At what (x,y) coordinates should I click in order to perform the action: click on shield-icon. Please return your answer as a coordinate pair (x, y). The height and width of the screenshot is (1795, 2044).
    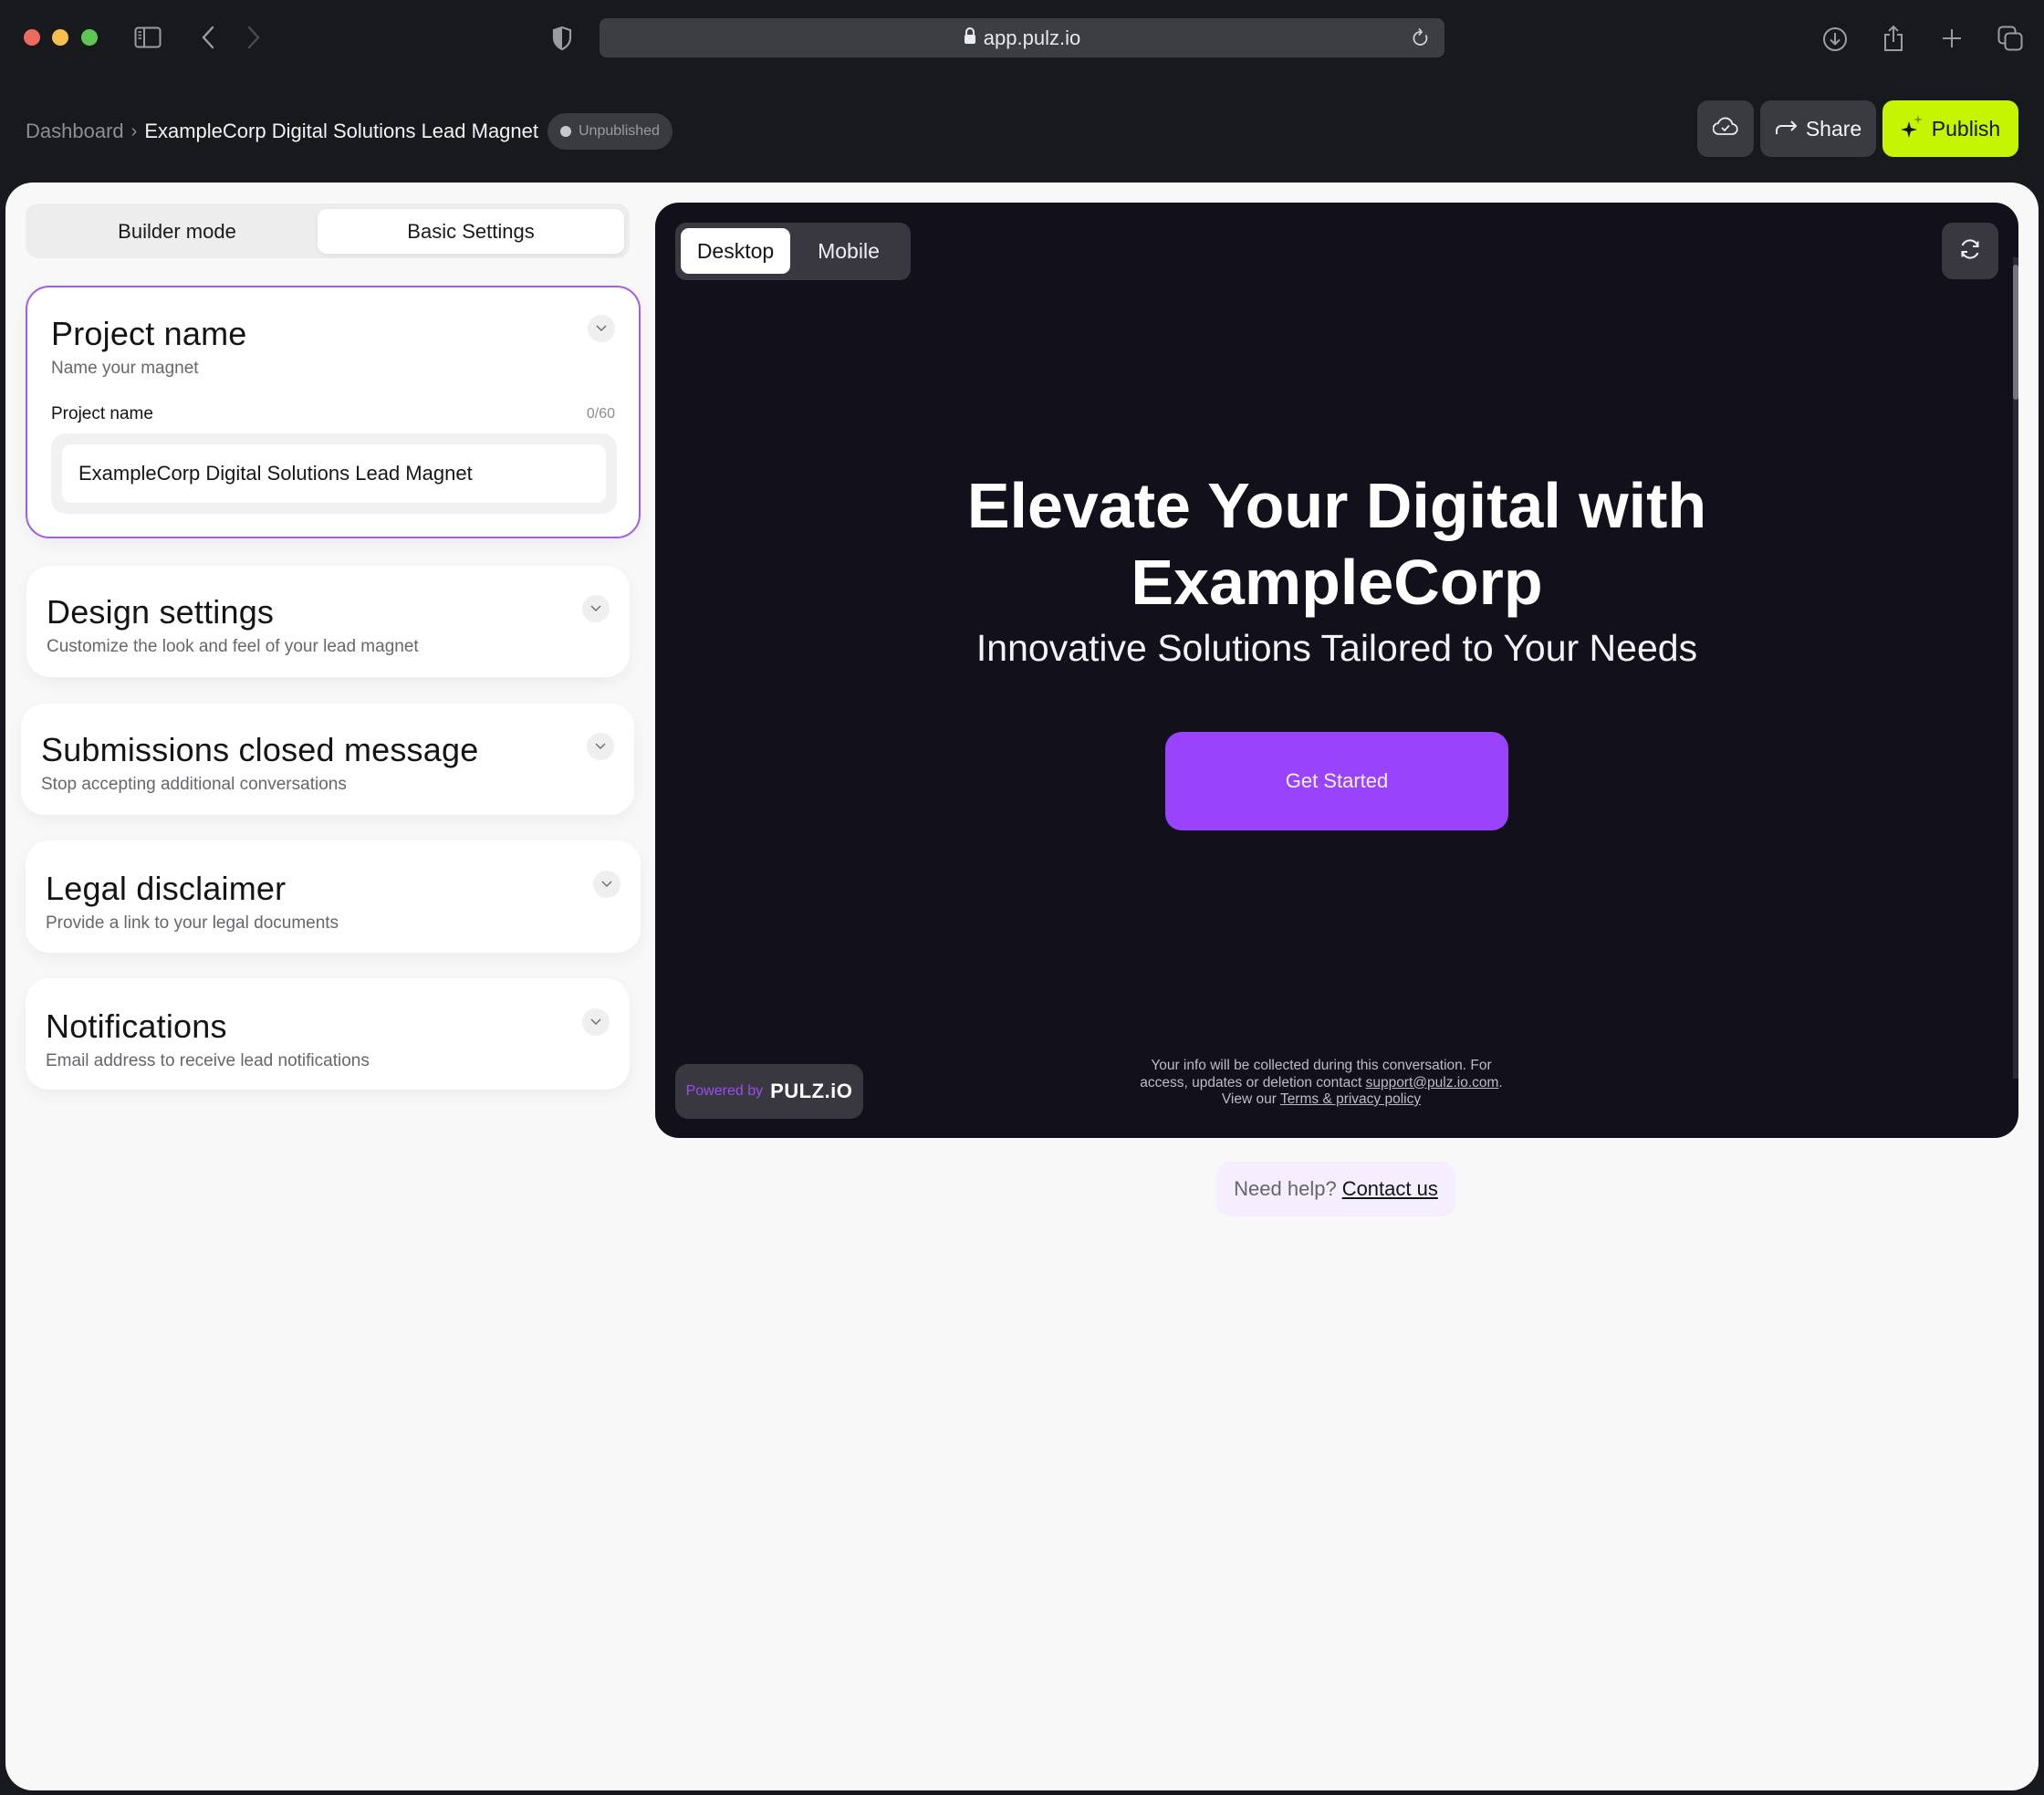
    Looking at the image, I should click on (562, 38).